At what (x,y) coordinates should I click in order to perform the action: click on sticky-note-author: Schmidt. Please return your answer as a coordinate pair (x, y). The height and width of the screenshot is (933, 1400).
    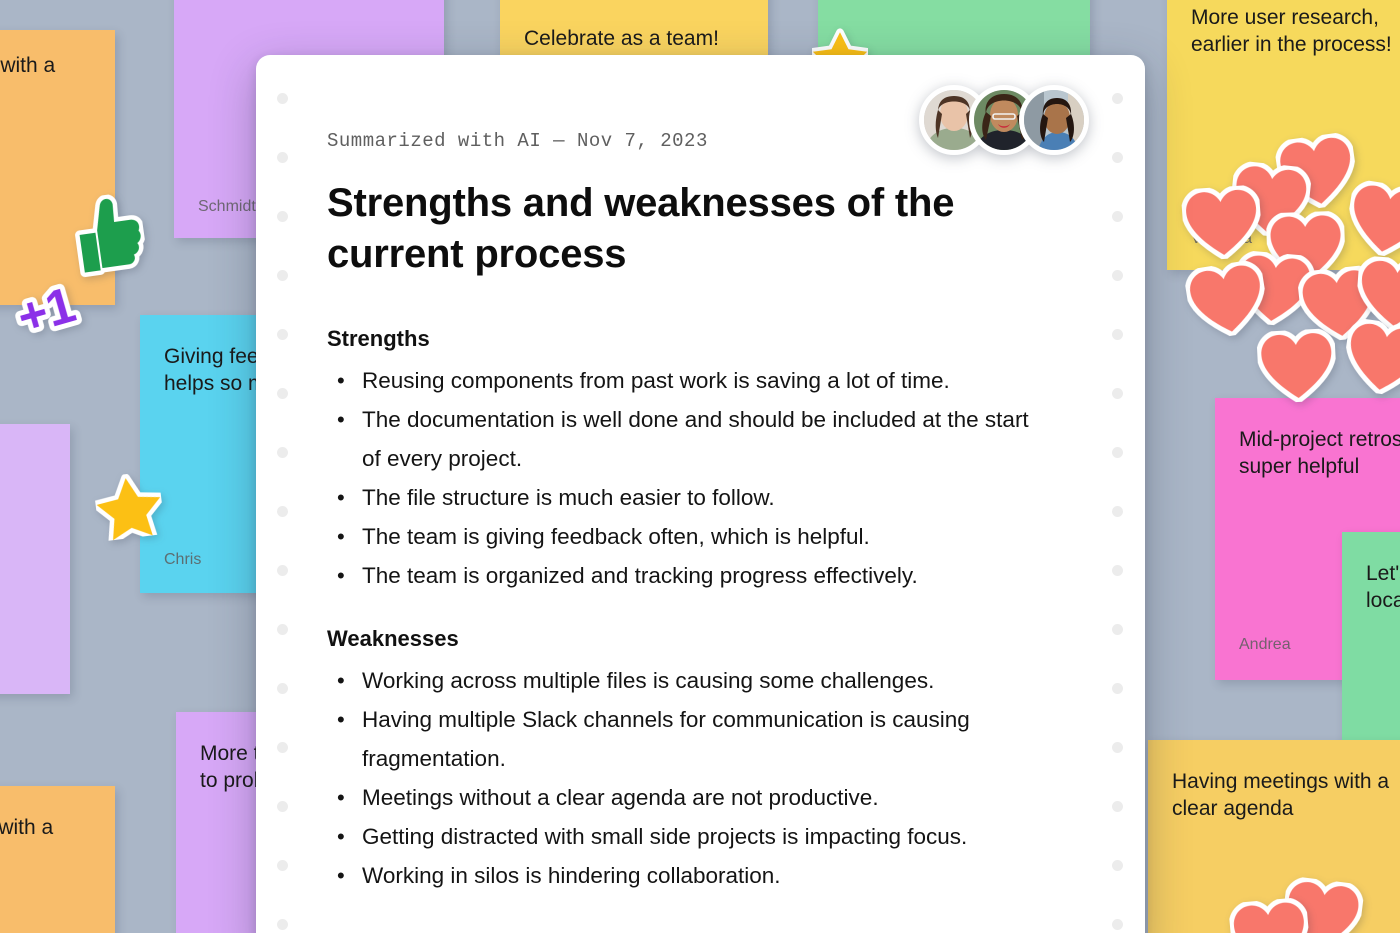
    Looking at the image, I should click on (227, 207).